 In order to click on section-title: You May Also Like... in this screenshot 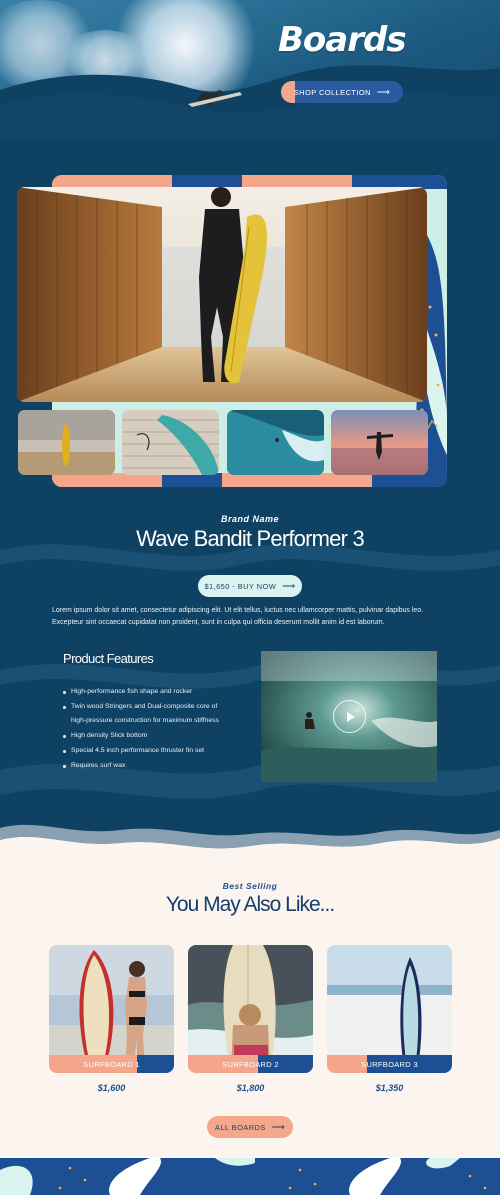, I will do `click(250, 904)`.